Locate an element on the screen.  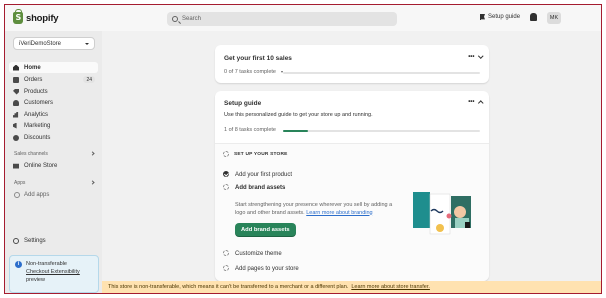
setup-guide-label: Setup guide is located at coordinates (504, 17).